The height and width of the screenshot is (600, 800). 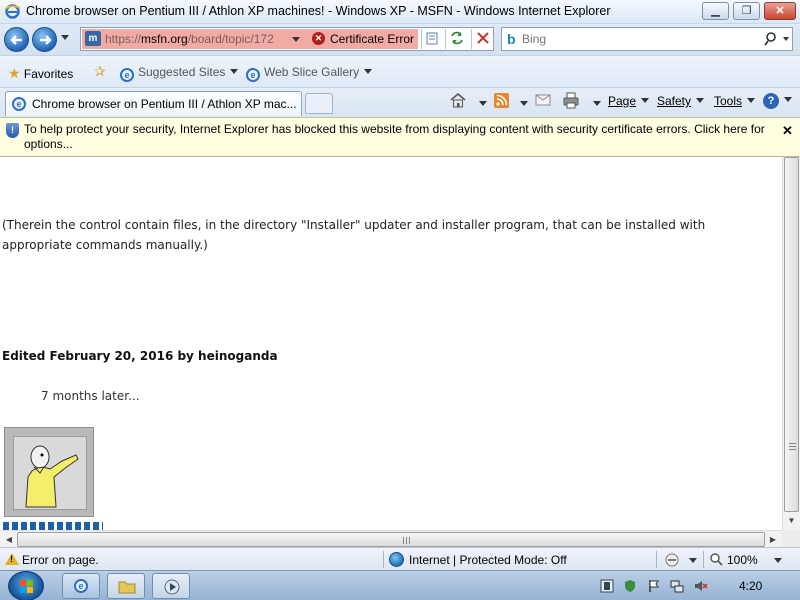 I want to click on scroll-left-arrow: ◀, so click(x=9, y=539).